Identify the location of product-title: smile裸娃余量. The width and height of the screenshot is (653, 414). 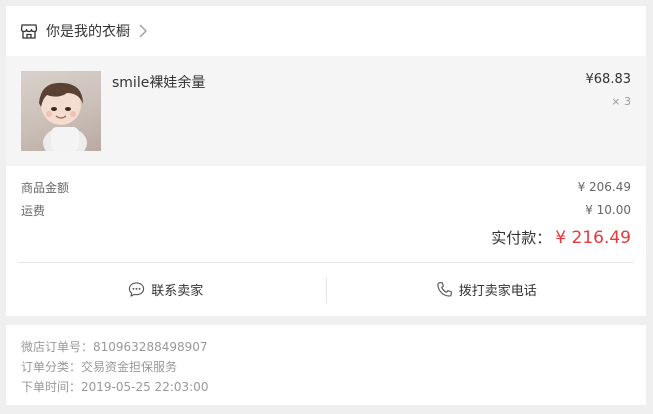
(158, 82).